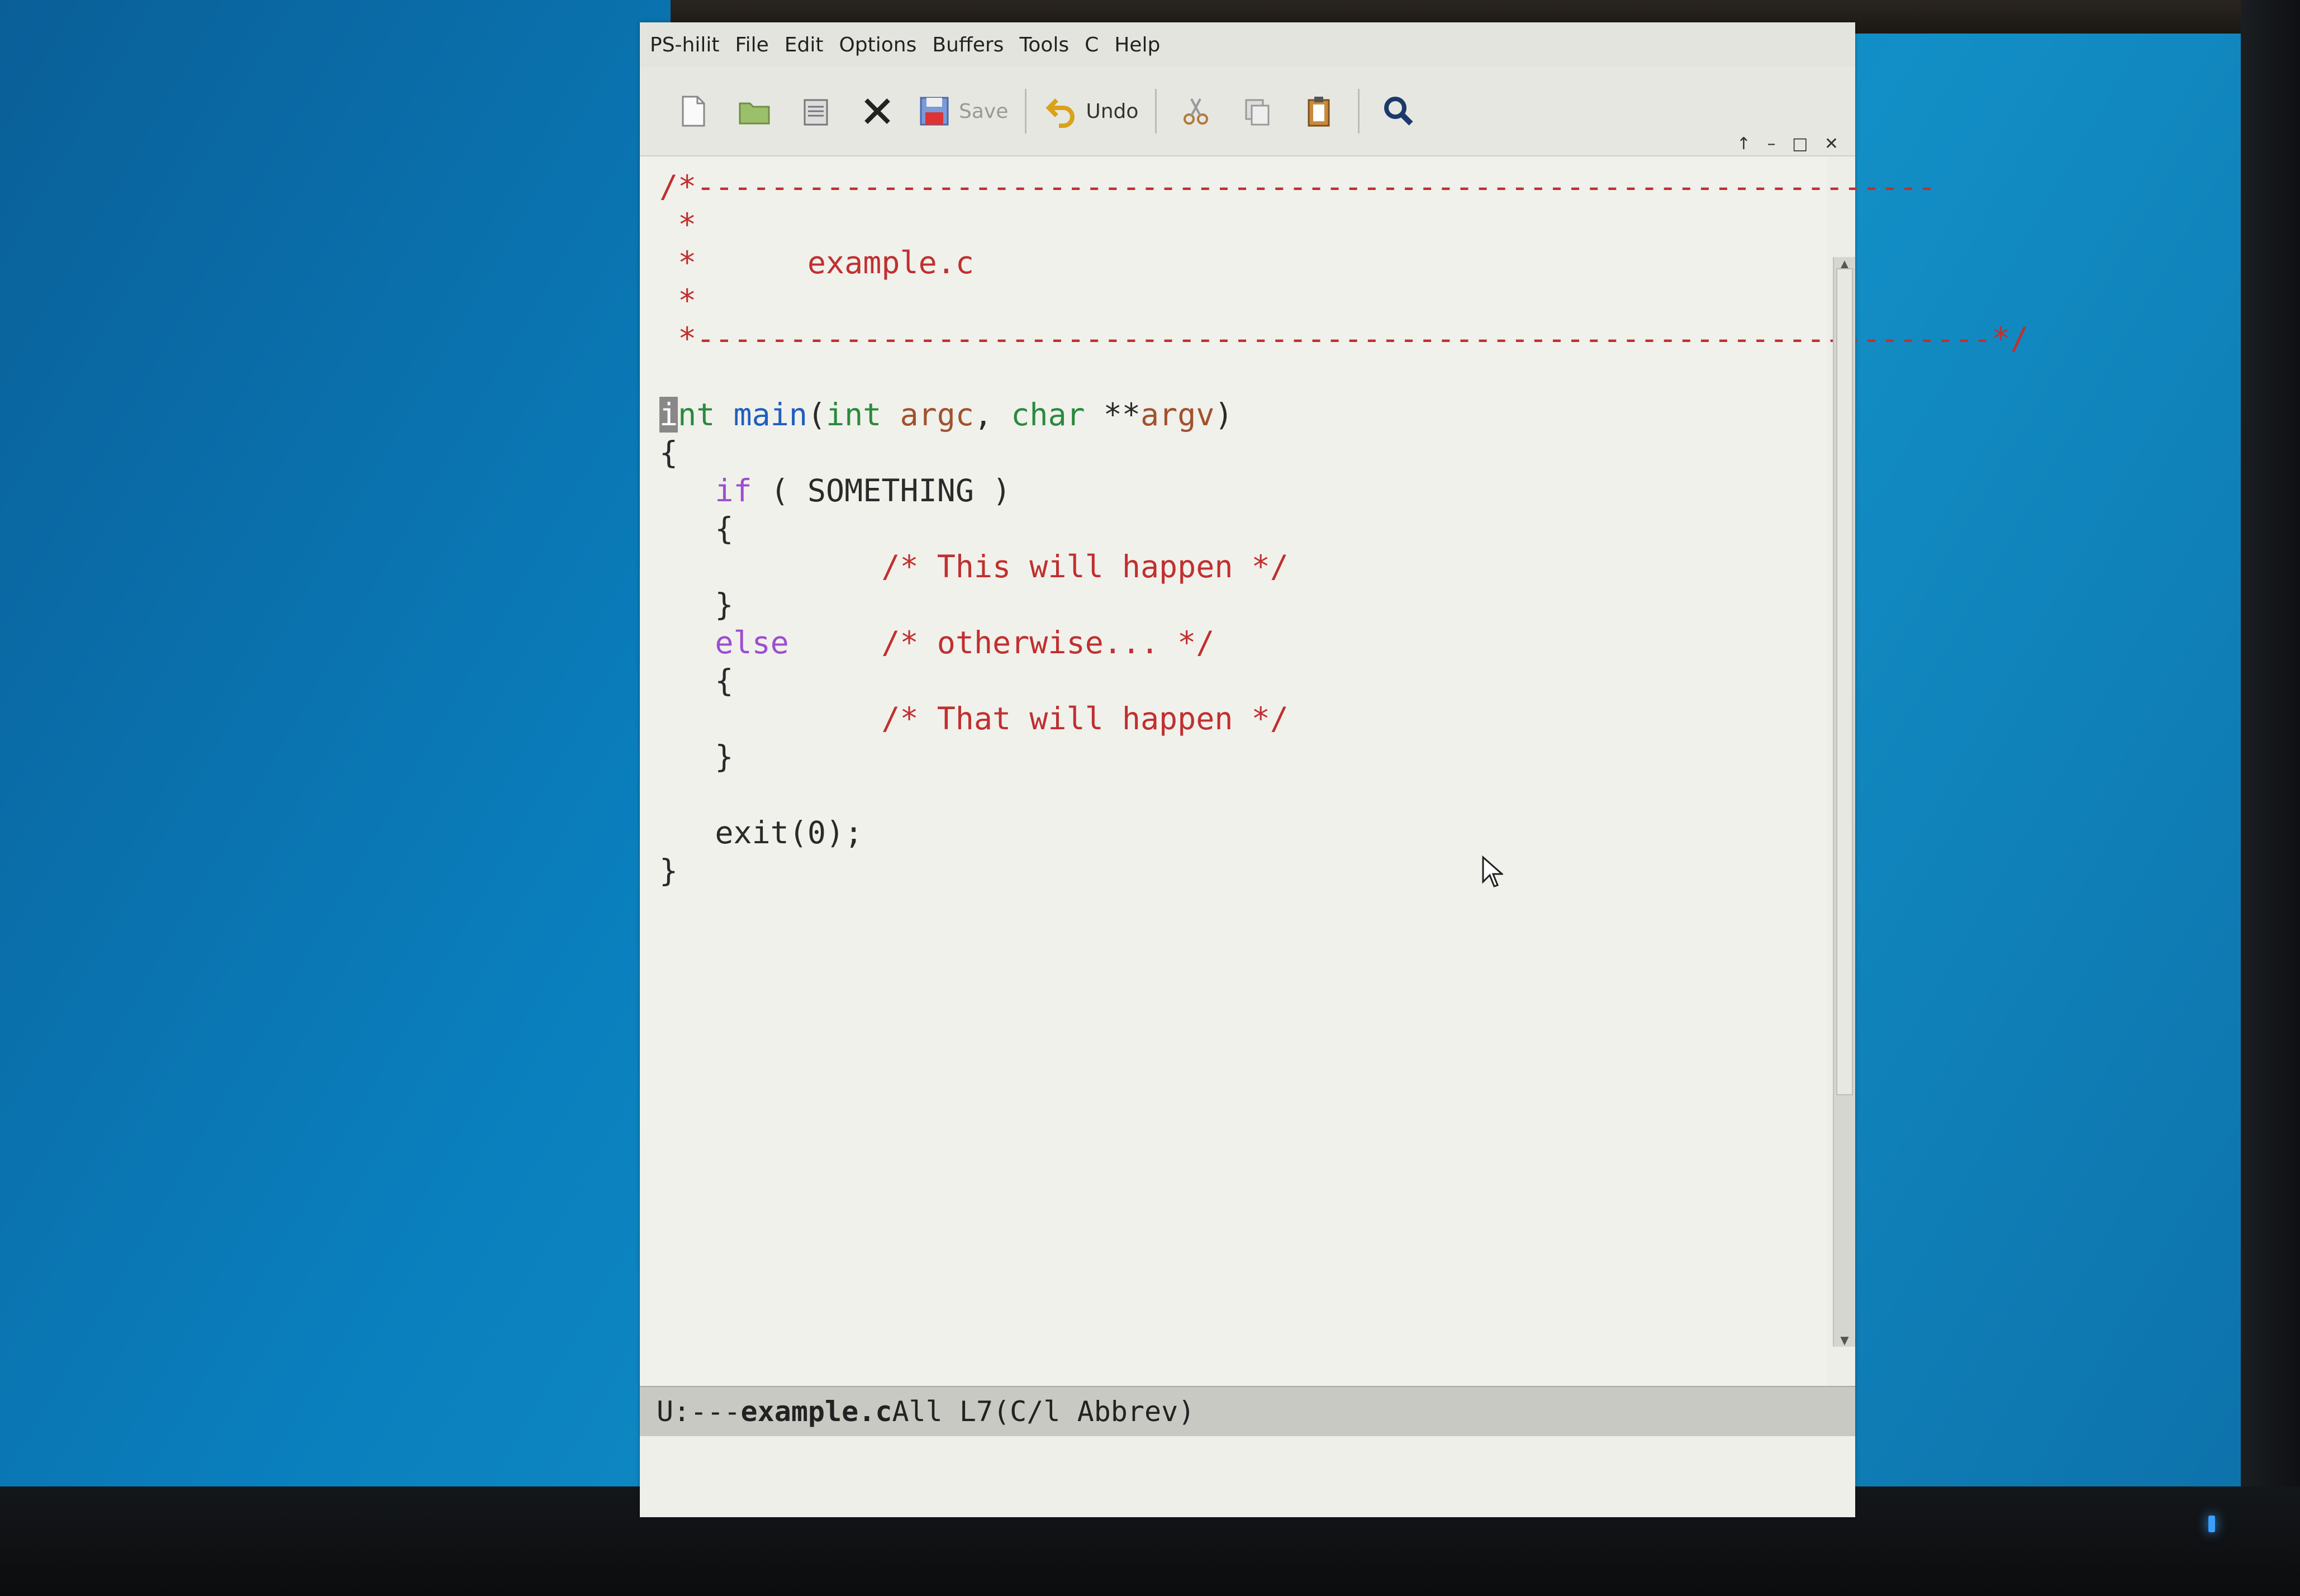  Describe the element at coordinates (946, 415) in the screenshot. I see `code-line-main: int main(int argc, char **argv)` at that location.